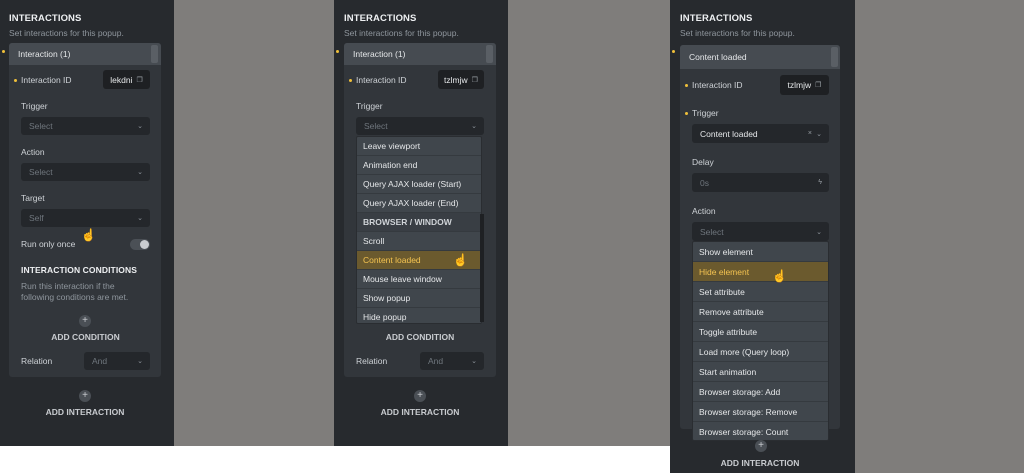 Image resolution: width=1024 pixels, height=473 pixels. What do you see at coordinates (48, 244) in the screenshot?
I see `run-only-once-label: Run only once` at bounding box center [48, 244].